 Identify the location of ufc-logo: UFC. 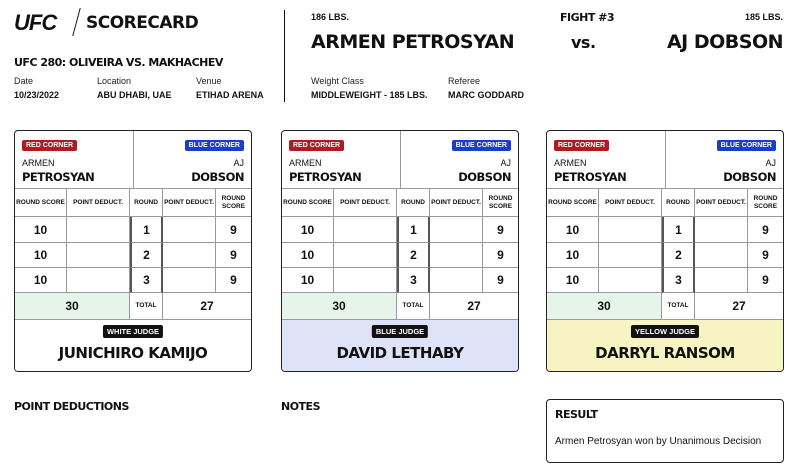
(35, 22).